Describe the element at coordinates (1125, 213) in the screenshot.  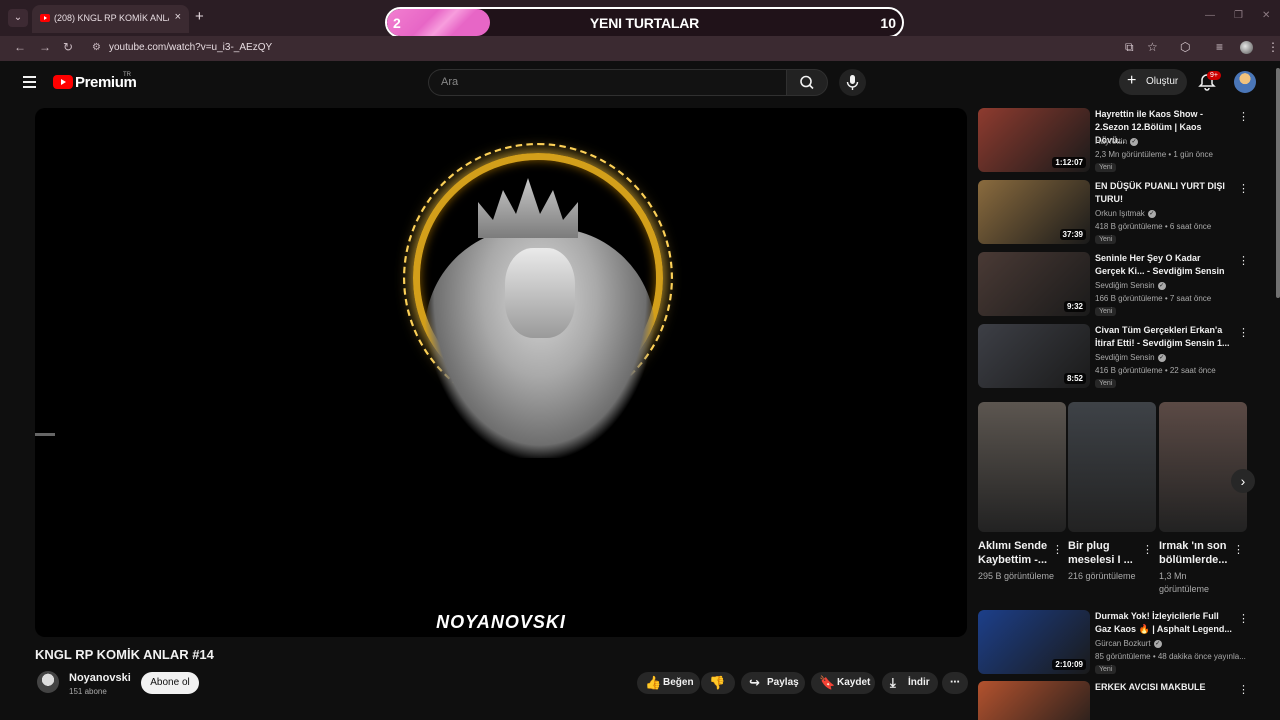
I see `recommendation-channel: Orkun Işıtmak ✓` at that location.